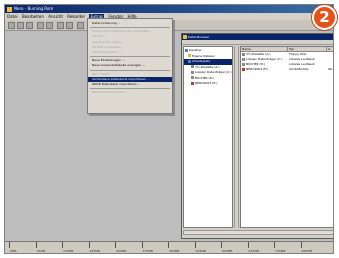 Image resolution: width=339 pixels, height=258 pixels. I want to click on row-name: Lokaler Datenträger (C:), so click(264, 59).